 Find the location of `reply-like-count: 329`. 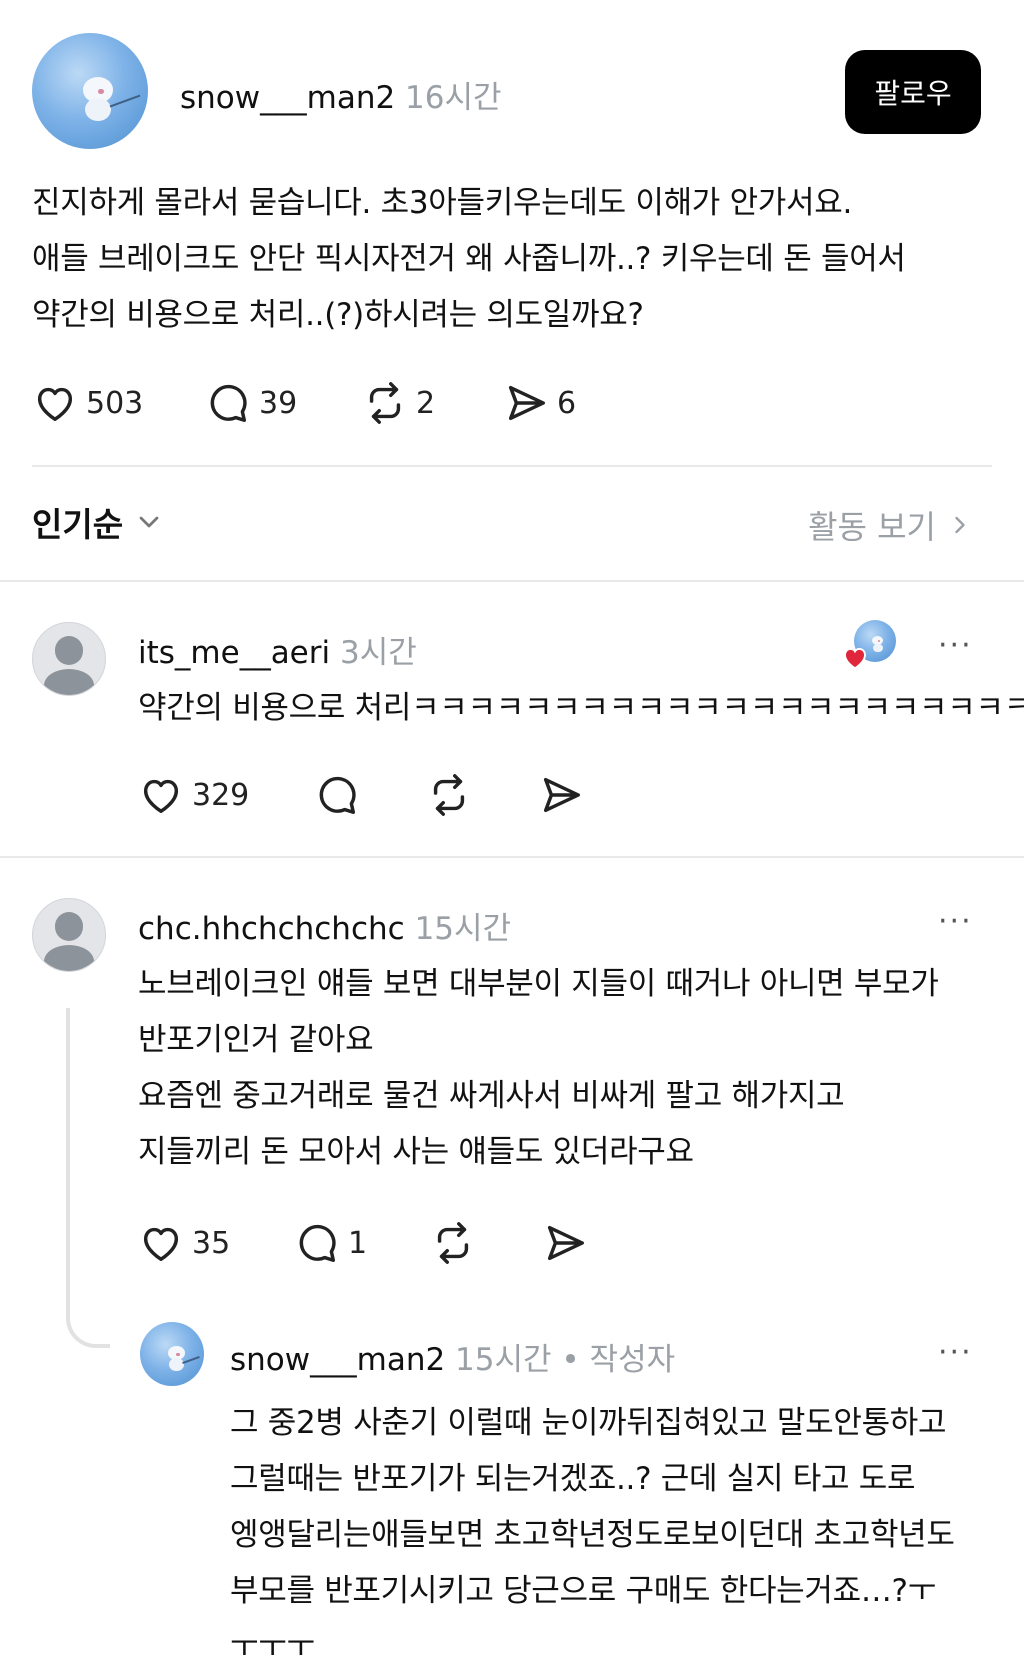

reply-like-count: 329 is located at coordinates (221, 795).